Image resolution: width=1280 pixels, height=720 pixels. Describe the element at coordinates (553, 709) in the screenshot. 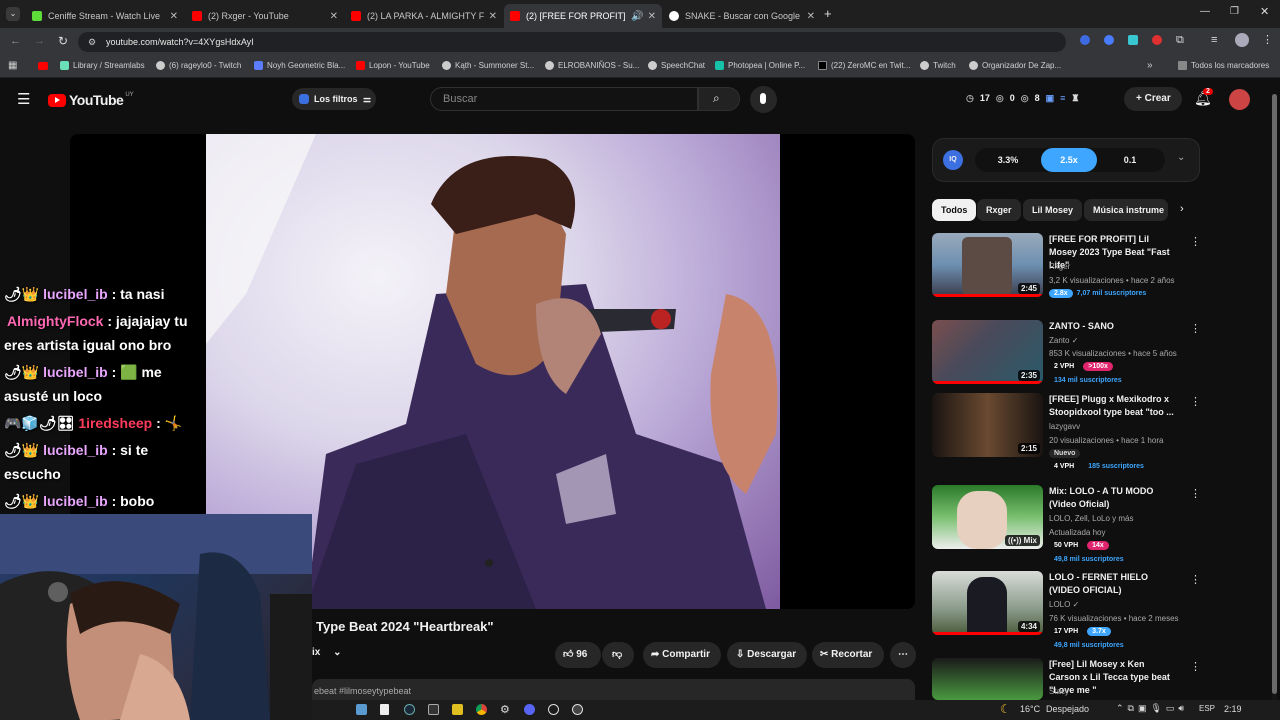

I see `obs-icon` at that location.